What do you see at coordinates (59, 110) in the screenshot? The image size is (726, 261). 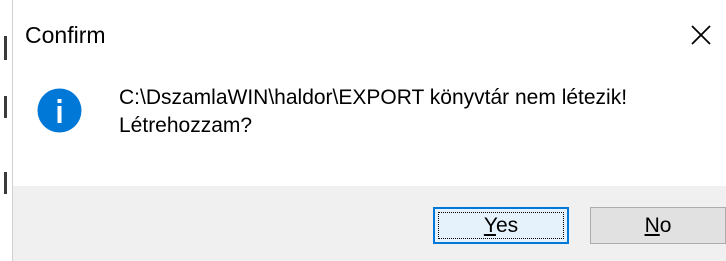 I see `info-icon` at bounding box center [59, 110].